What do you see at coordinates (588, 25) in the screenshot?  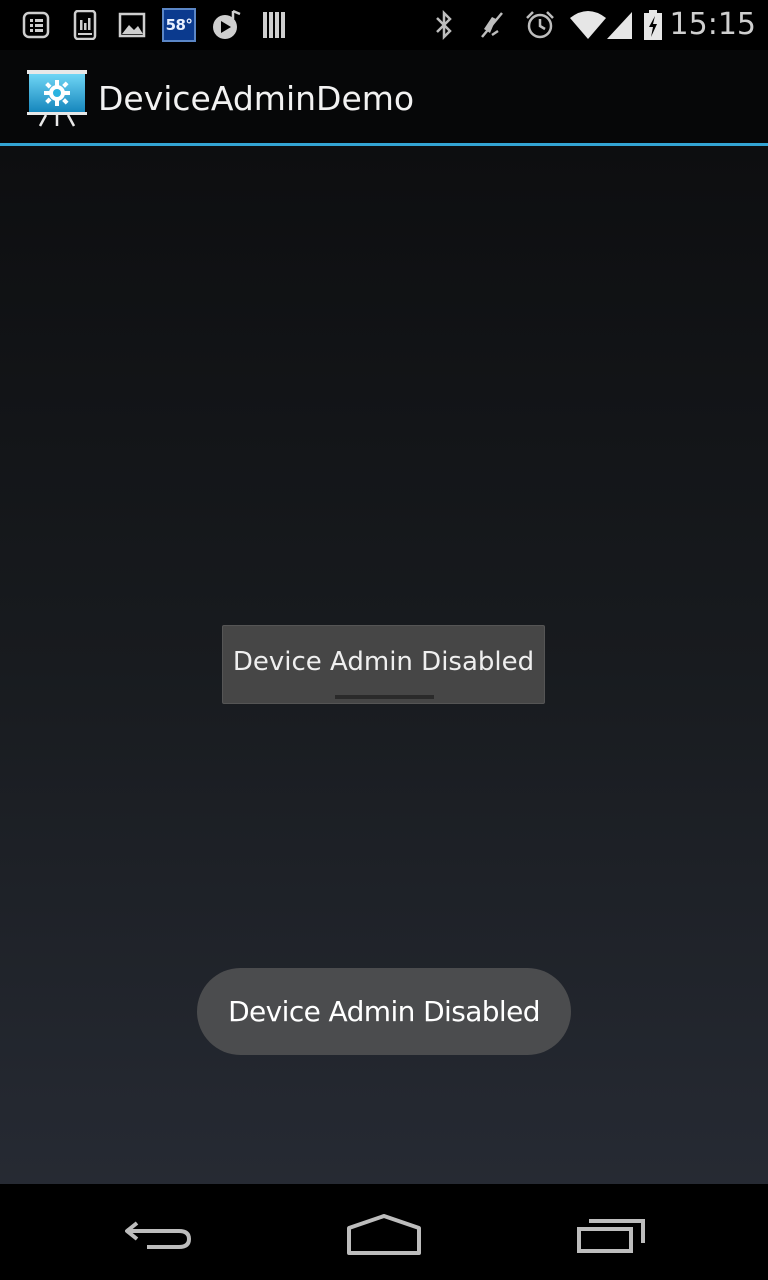 I see `wifi-icon` at bounding box center [588, 25].